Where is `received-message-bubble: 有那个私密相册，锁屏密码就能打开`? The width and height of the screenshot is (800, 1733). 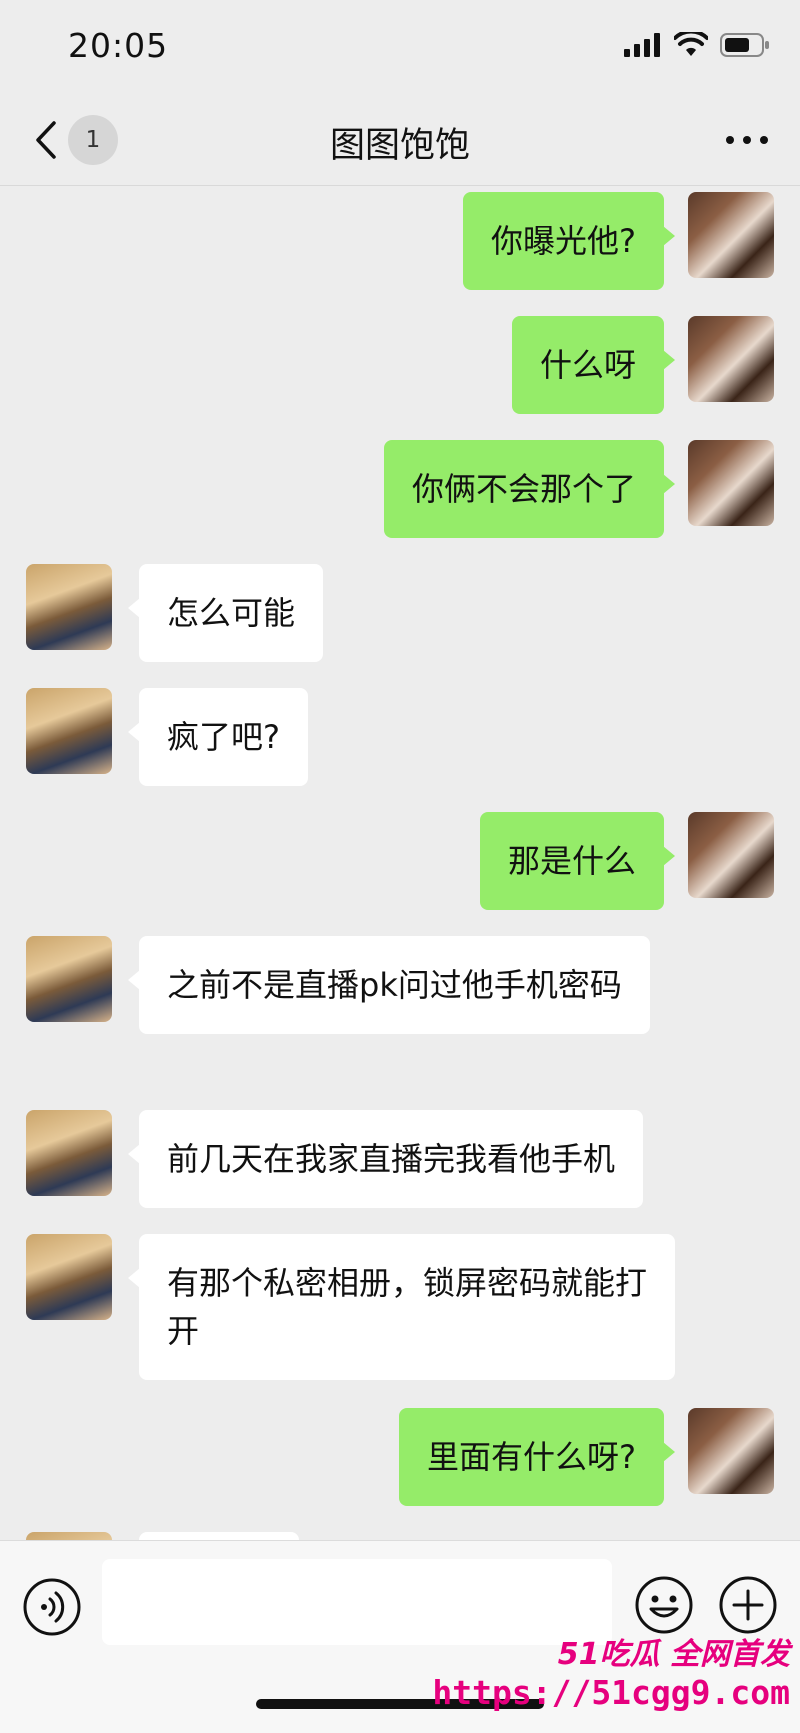 received-message-bubble: 有那个私密相册，锁屏密码就能打开 is located at coordinates (401, 1307).